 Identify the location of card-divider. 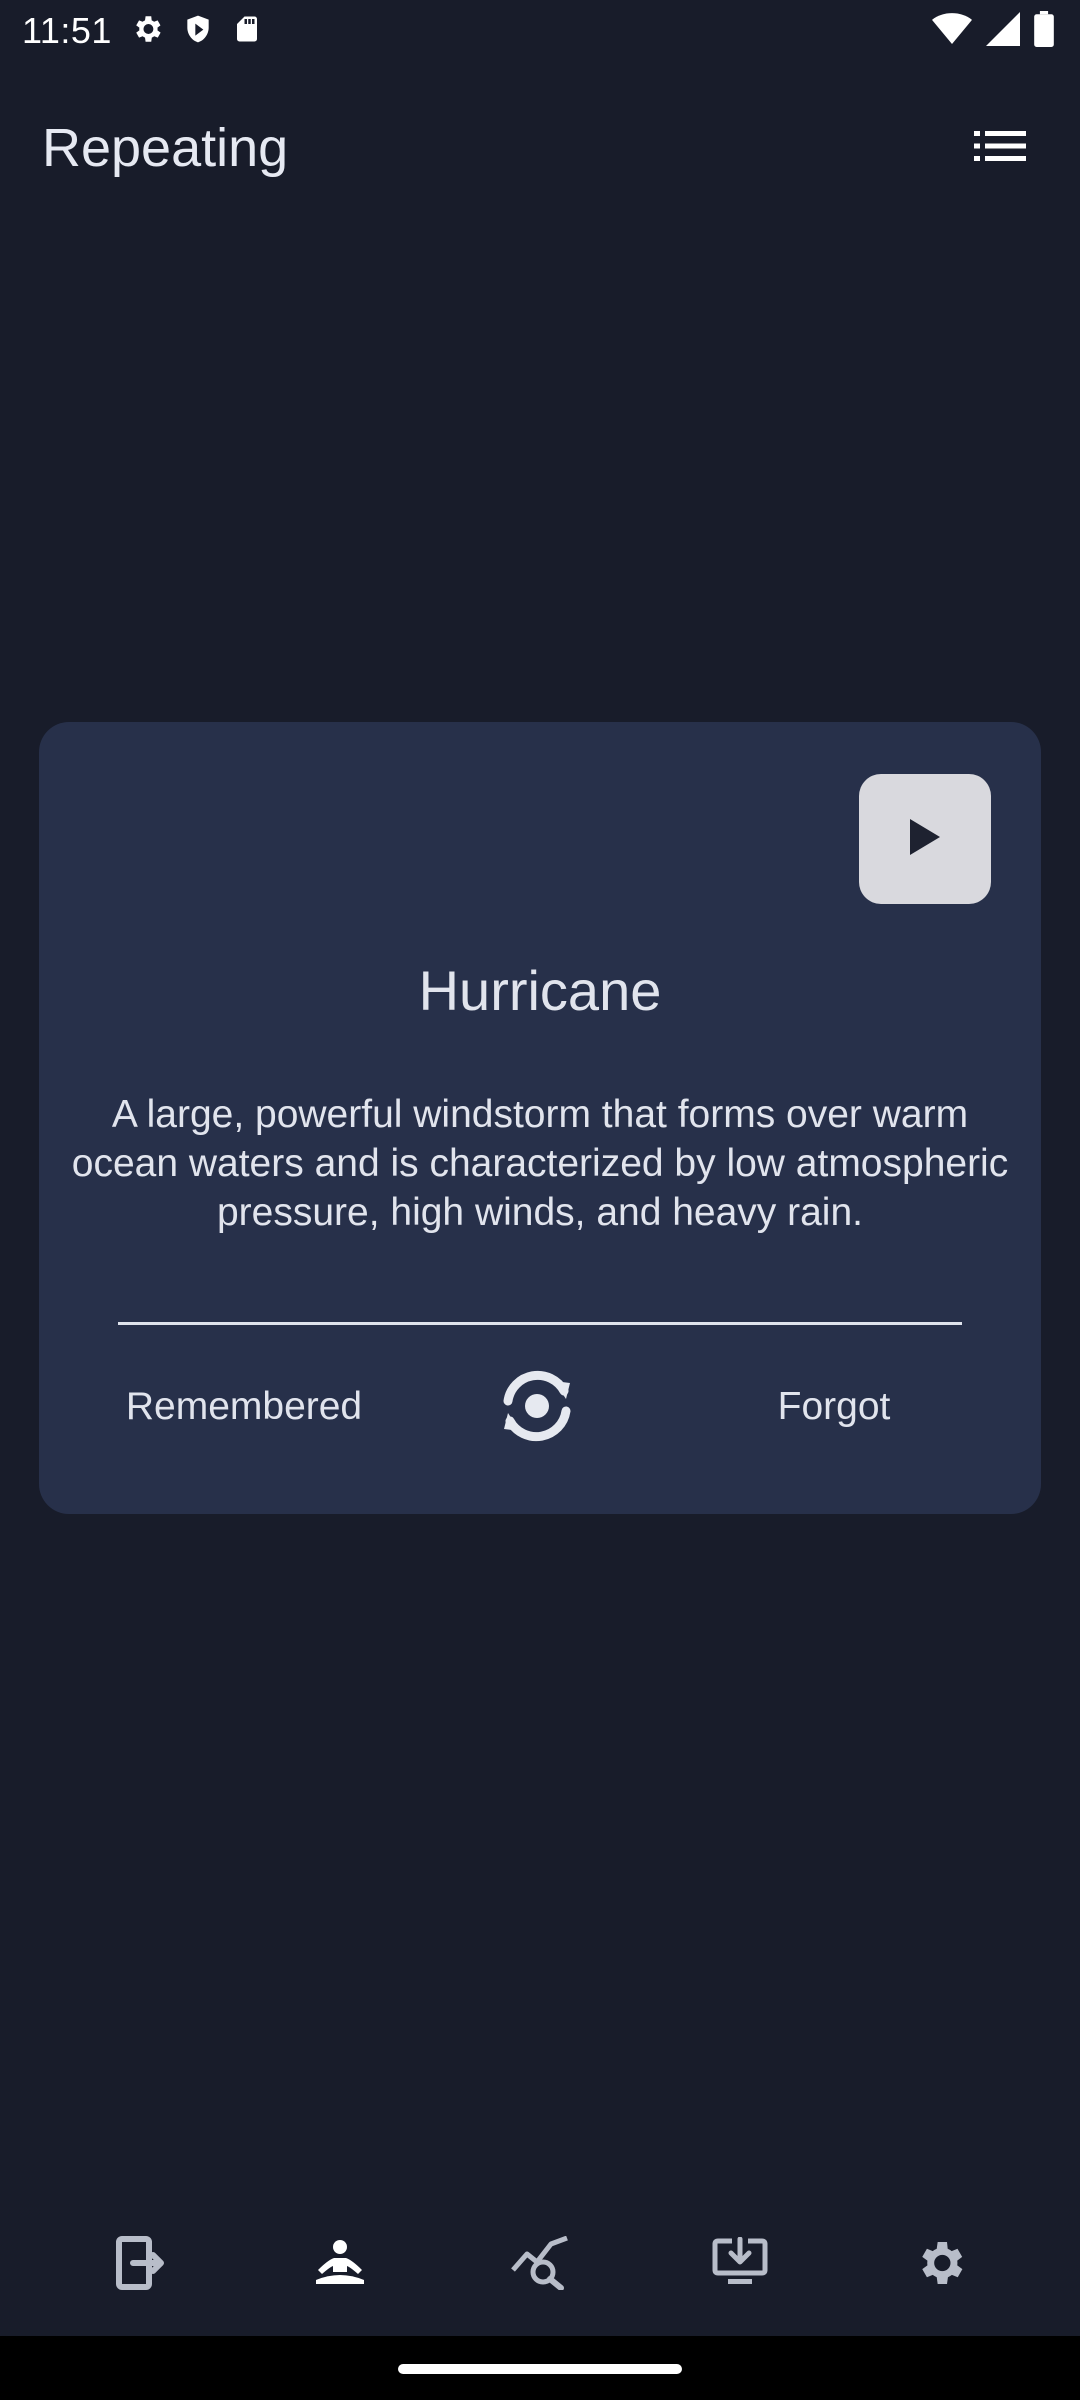
(540, 1323).